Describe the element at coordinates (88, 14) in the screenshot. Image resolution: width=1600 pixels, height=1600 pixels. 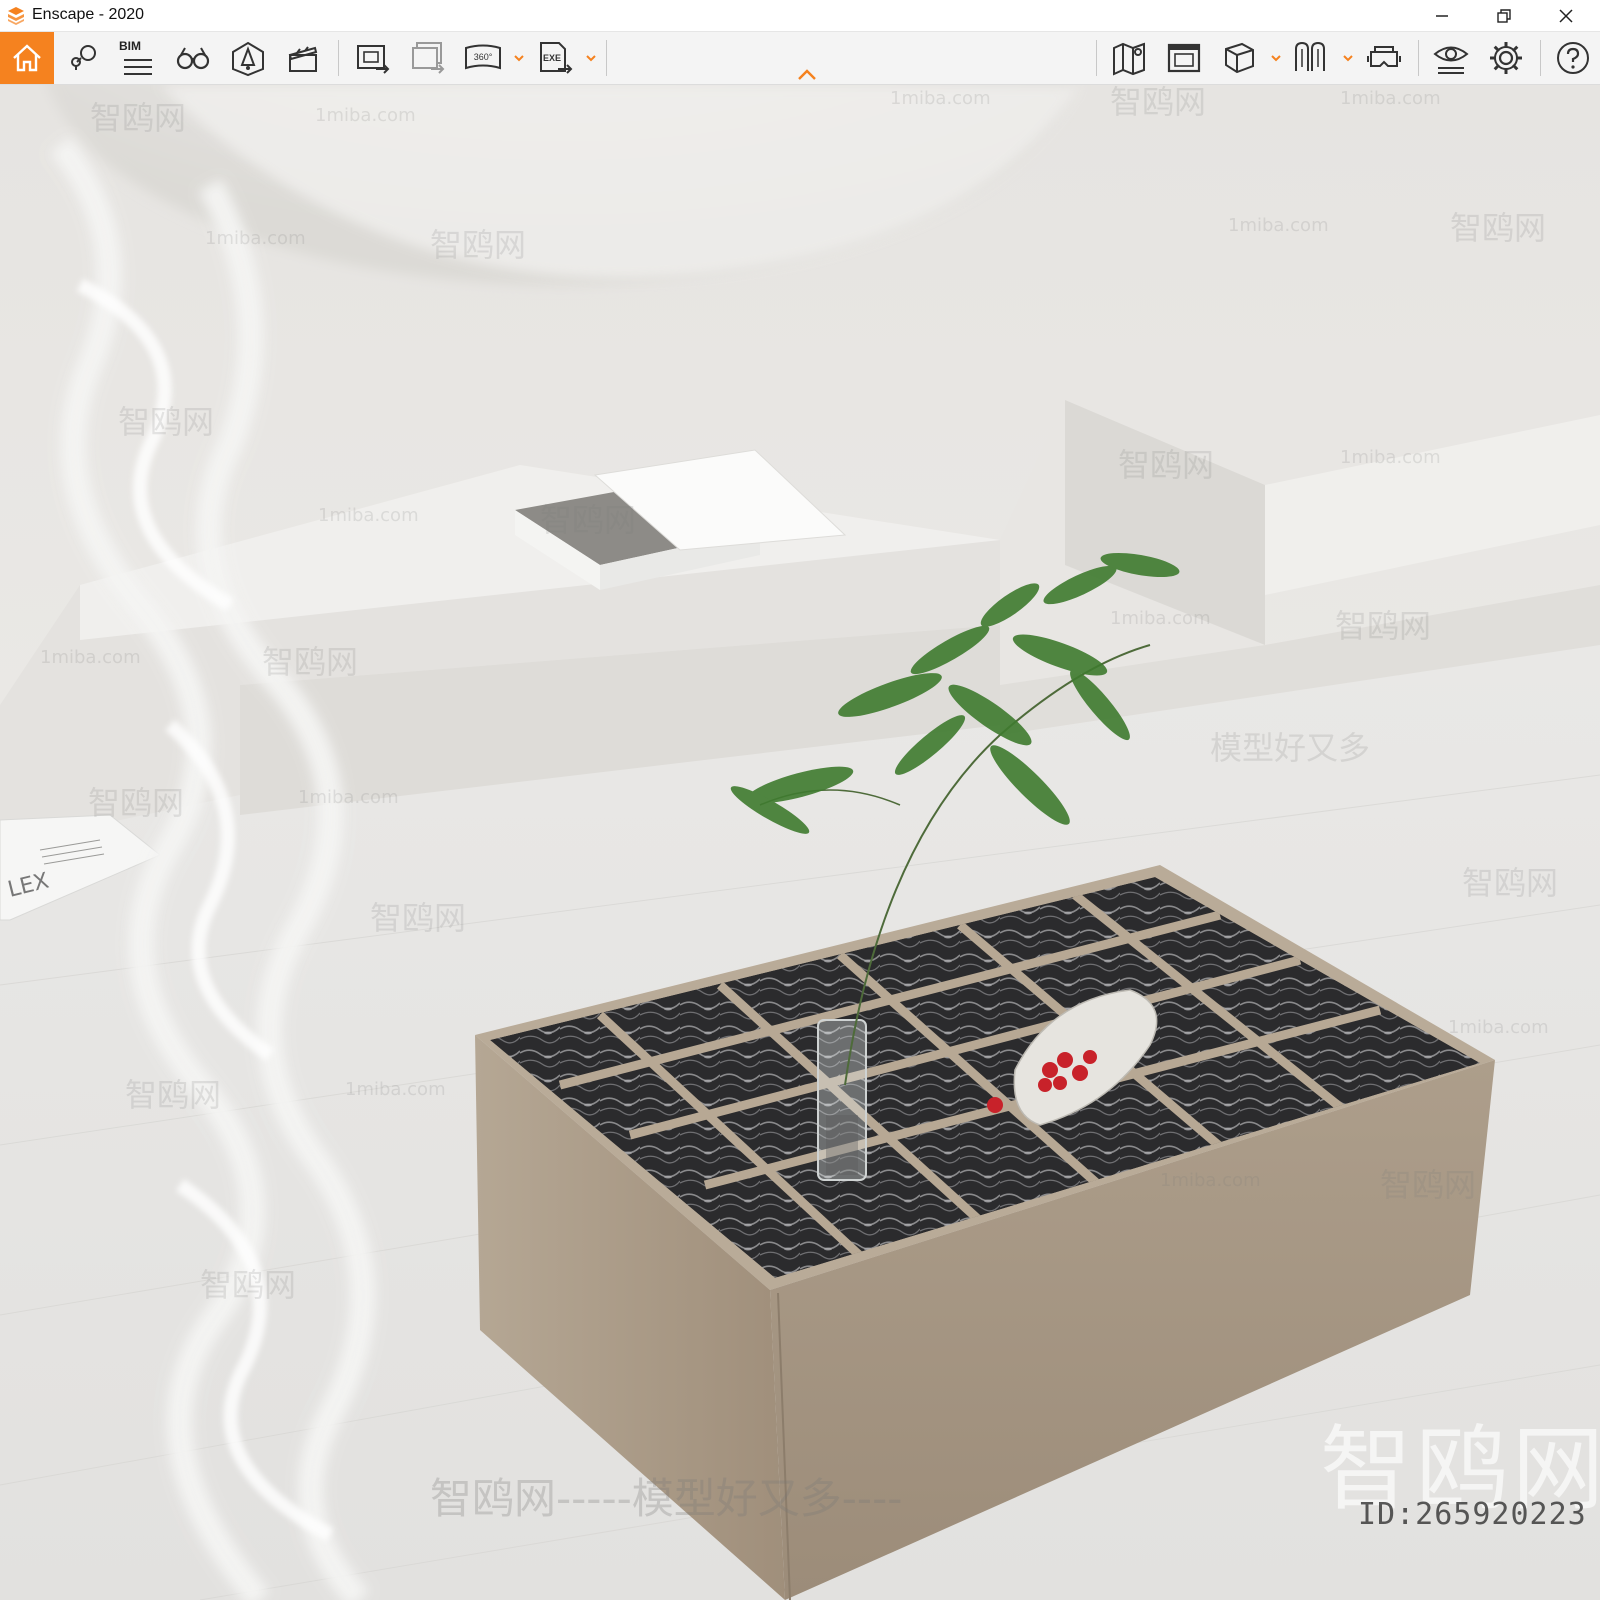
I see `window-title: Enscape - 2020` at that location.